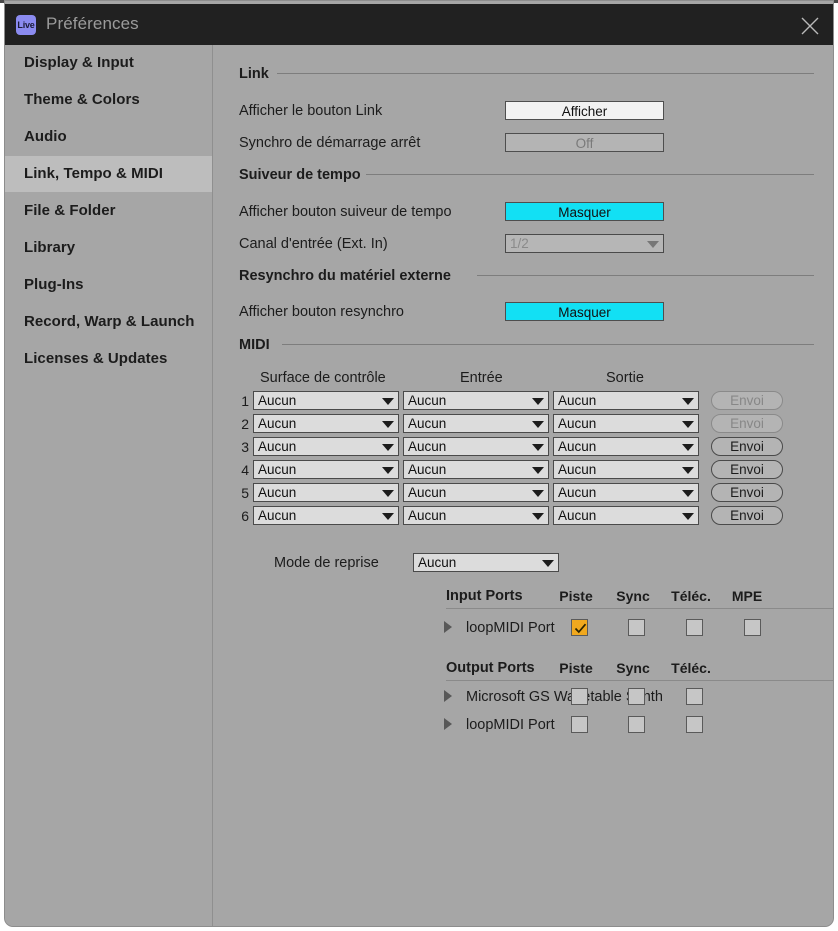 The width and height of the screenshot is (838, 931). Describe the element at coordinates (577, 446) in the screenshot. I see `midi-output-value-3: Aucun` at that location.